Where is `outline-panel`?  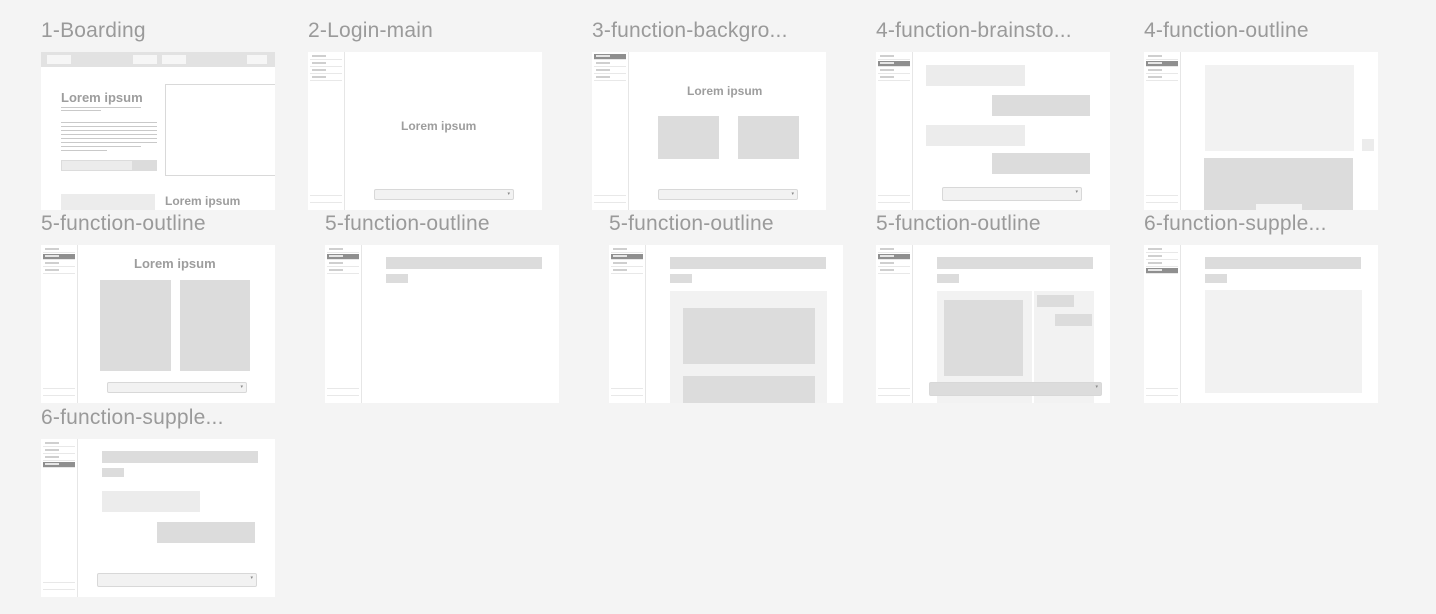
outline-panel is located at coordinates (1279, 108).